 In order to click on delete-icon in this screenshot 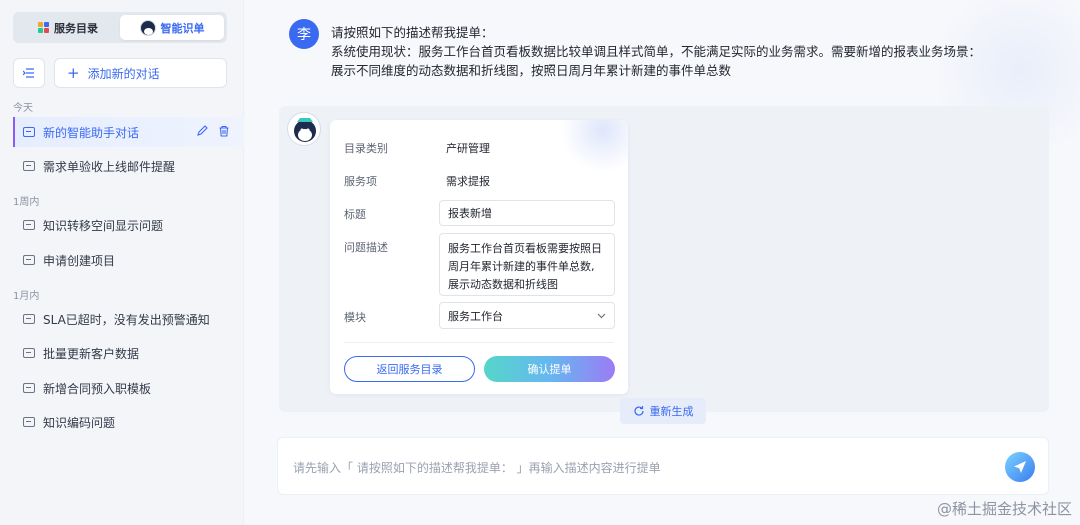, I will do `click(224, 131)`.